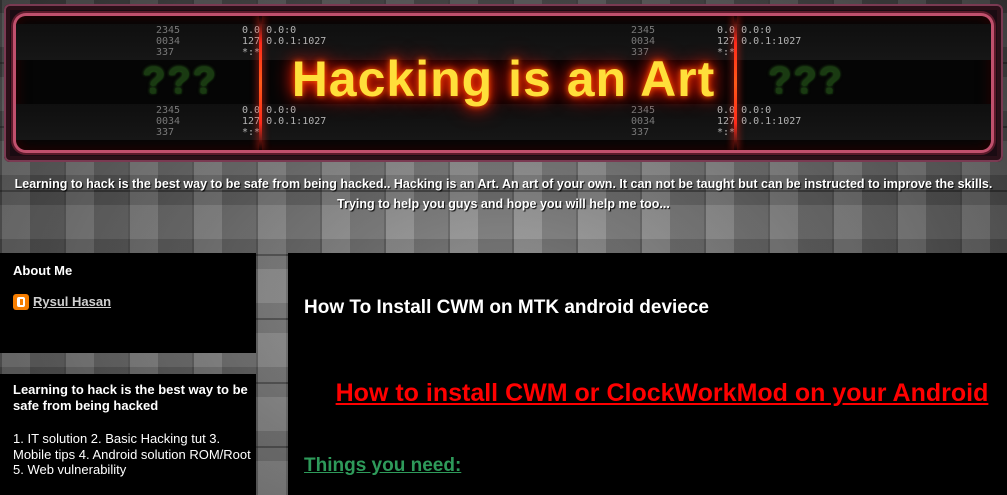 This screenshot has height=495, width=1007. I want to click on blog-title: Hacking is an Art, so click(503, 79).